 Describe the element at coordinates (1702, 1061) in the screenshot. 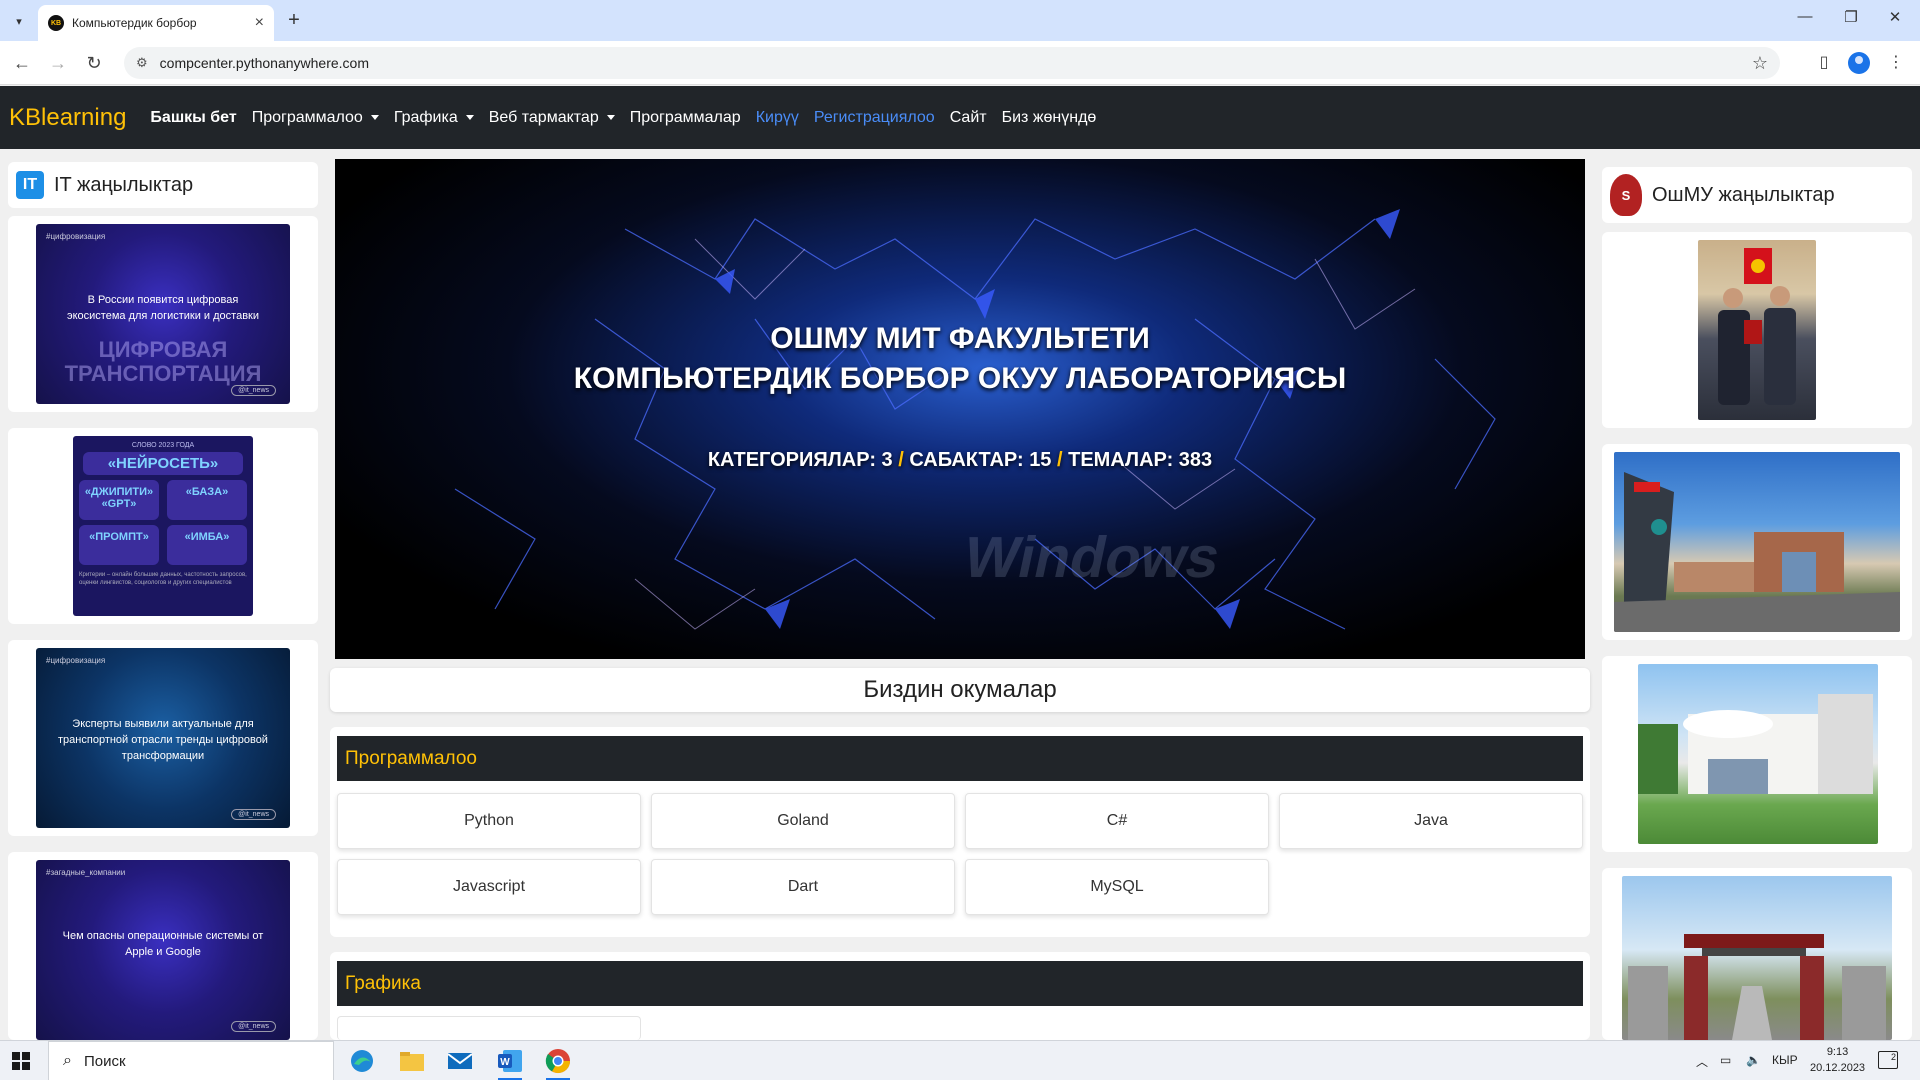

I see `tray-chevron-icon: ︿` at that location.